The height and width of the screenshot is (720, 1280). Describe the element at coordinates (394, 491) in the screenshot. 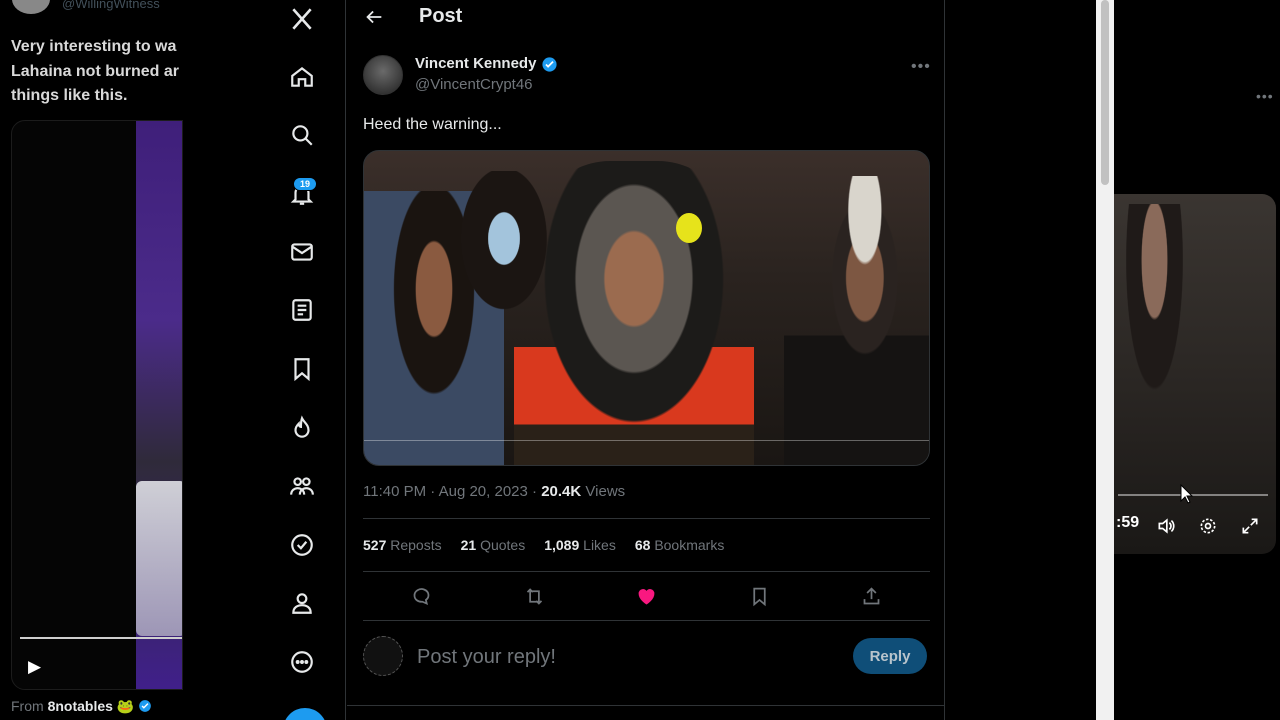

I see `post-time: 11:40 PM` at that location.